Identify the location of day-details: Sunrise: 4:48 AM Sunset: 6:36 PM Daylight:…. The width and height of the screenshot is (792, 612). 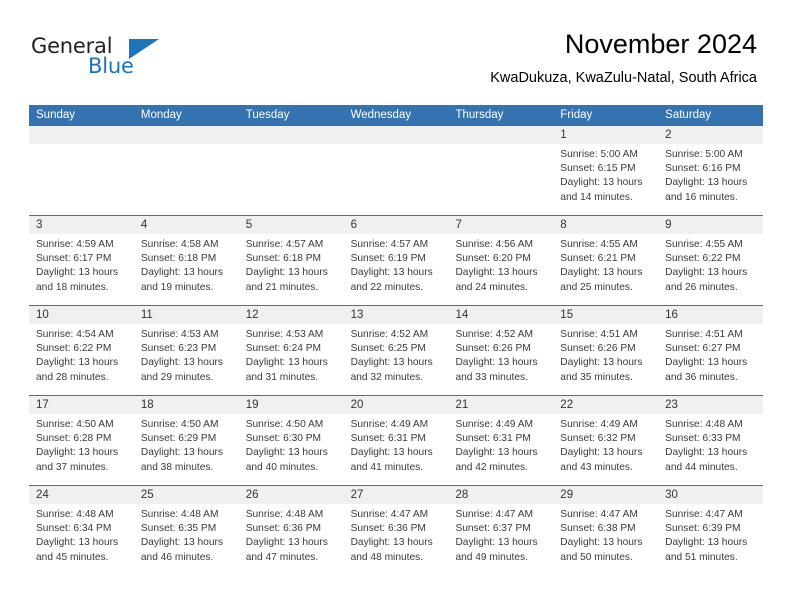
(291, 534).